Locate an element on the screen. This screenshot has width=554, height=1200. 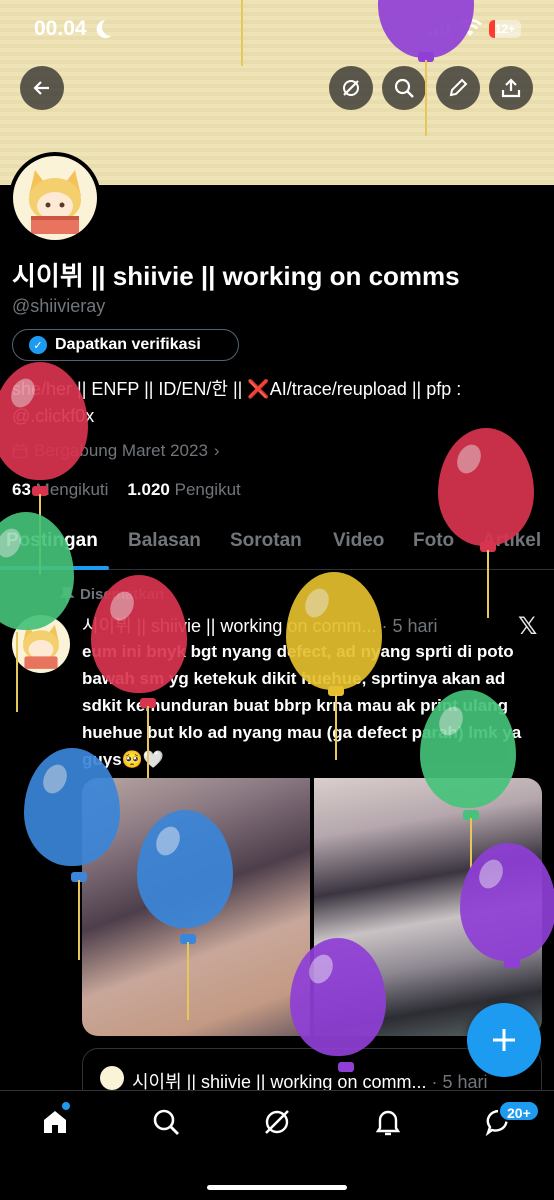
battery-icon: 12+ is located at coordinates (505, 29).